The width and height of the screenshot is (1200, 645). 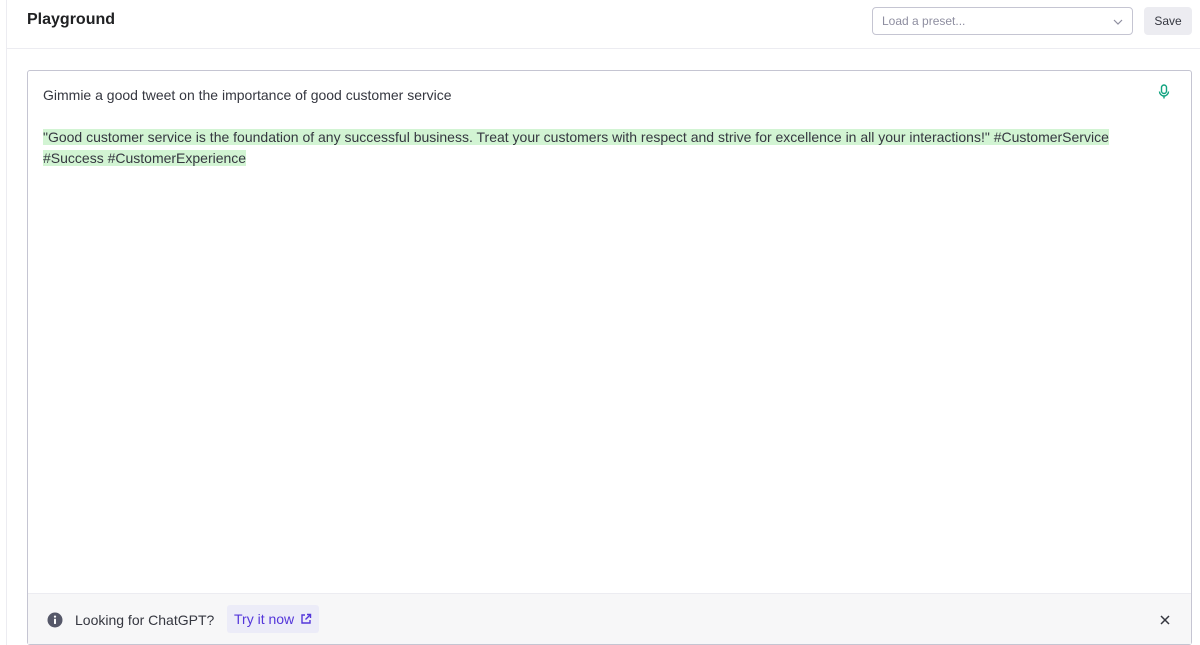 I want to click on page-title: Playground, so click(x=71, y=19).